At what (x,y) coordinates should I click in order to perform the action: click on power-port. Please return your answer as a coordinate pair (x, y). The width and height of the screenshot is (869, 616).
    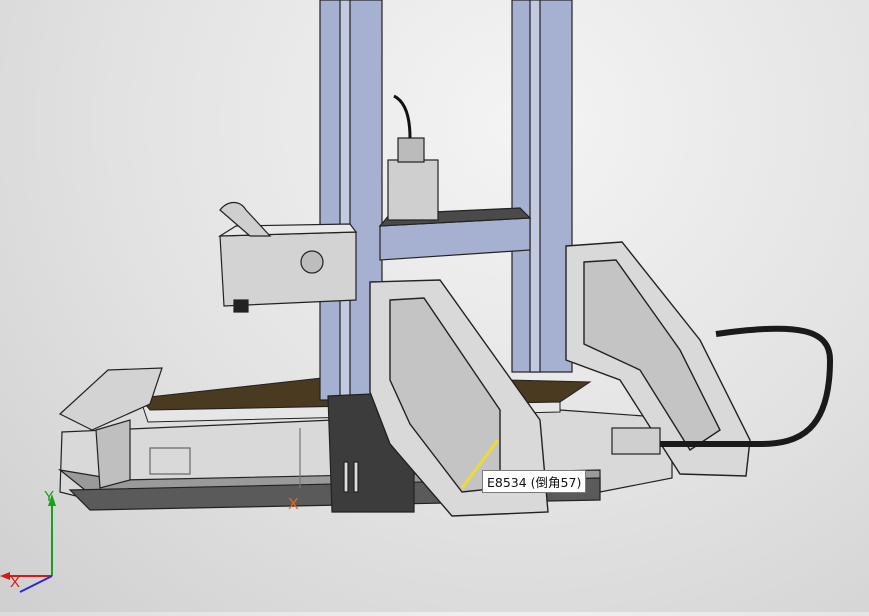
    Looking at the image, I should click on (636, 441).